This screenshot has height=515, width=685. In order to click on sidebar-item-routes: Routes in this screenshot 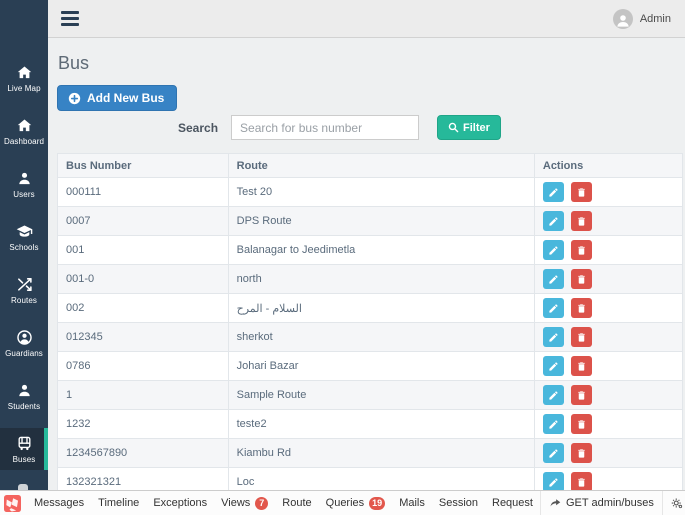, I will do `click(24, 290)`.